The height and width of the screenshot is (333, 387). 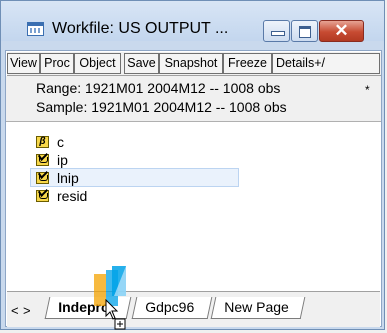 I want to click on object-resid: resid, so click(x=61, y=197).